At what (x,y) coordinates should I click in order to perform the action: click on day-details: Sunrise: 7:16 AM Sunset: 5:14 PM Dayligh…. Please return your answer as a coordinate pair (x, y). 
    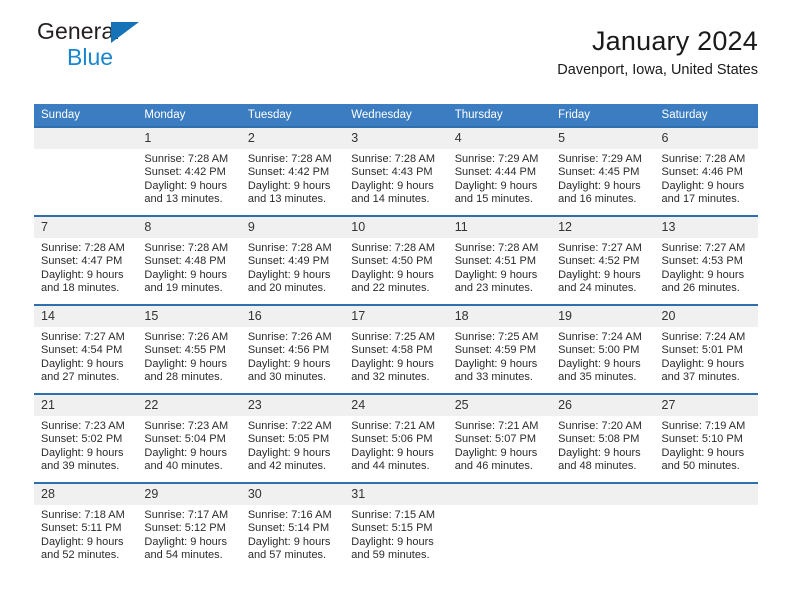
    Looking at the image, I should click on (292, 534).